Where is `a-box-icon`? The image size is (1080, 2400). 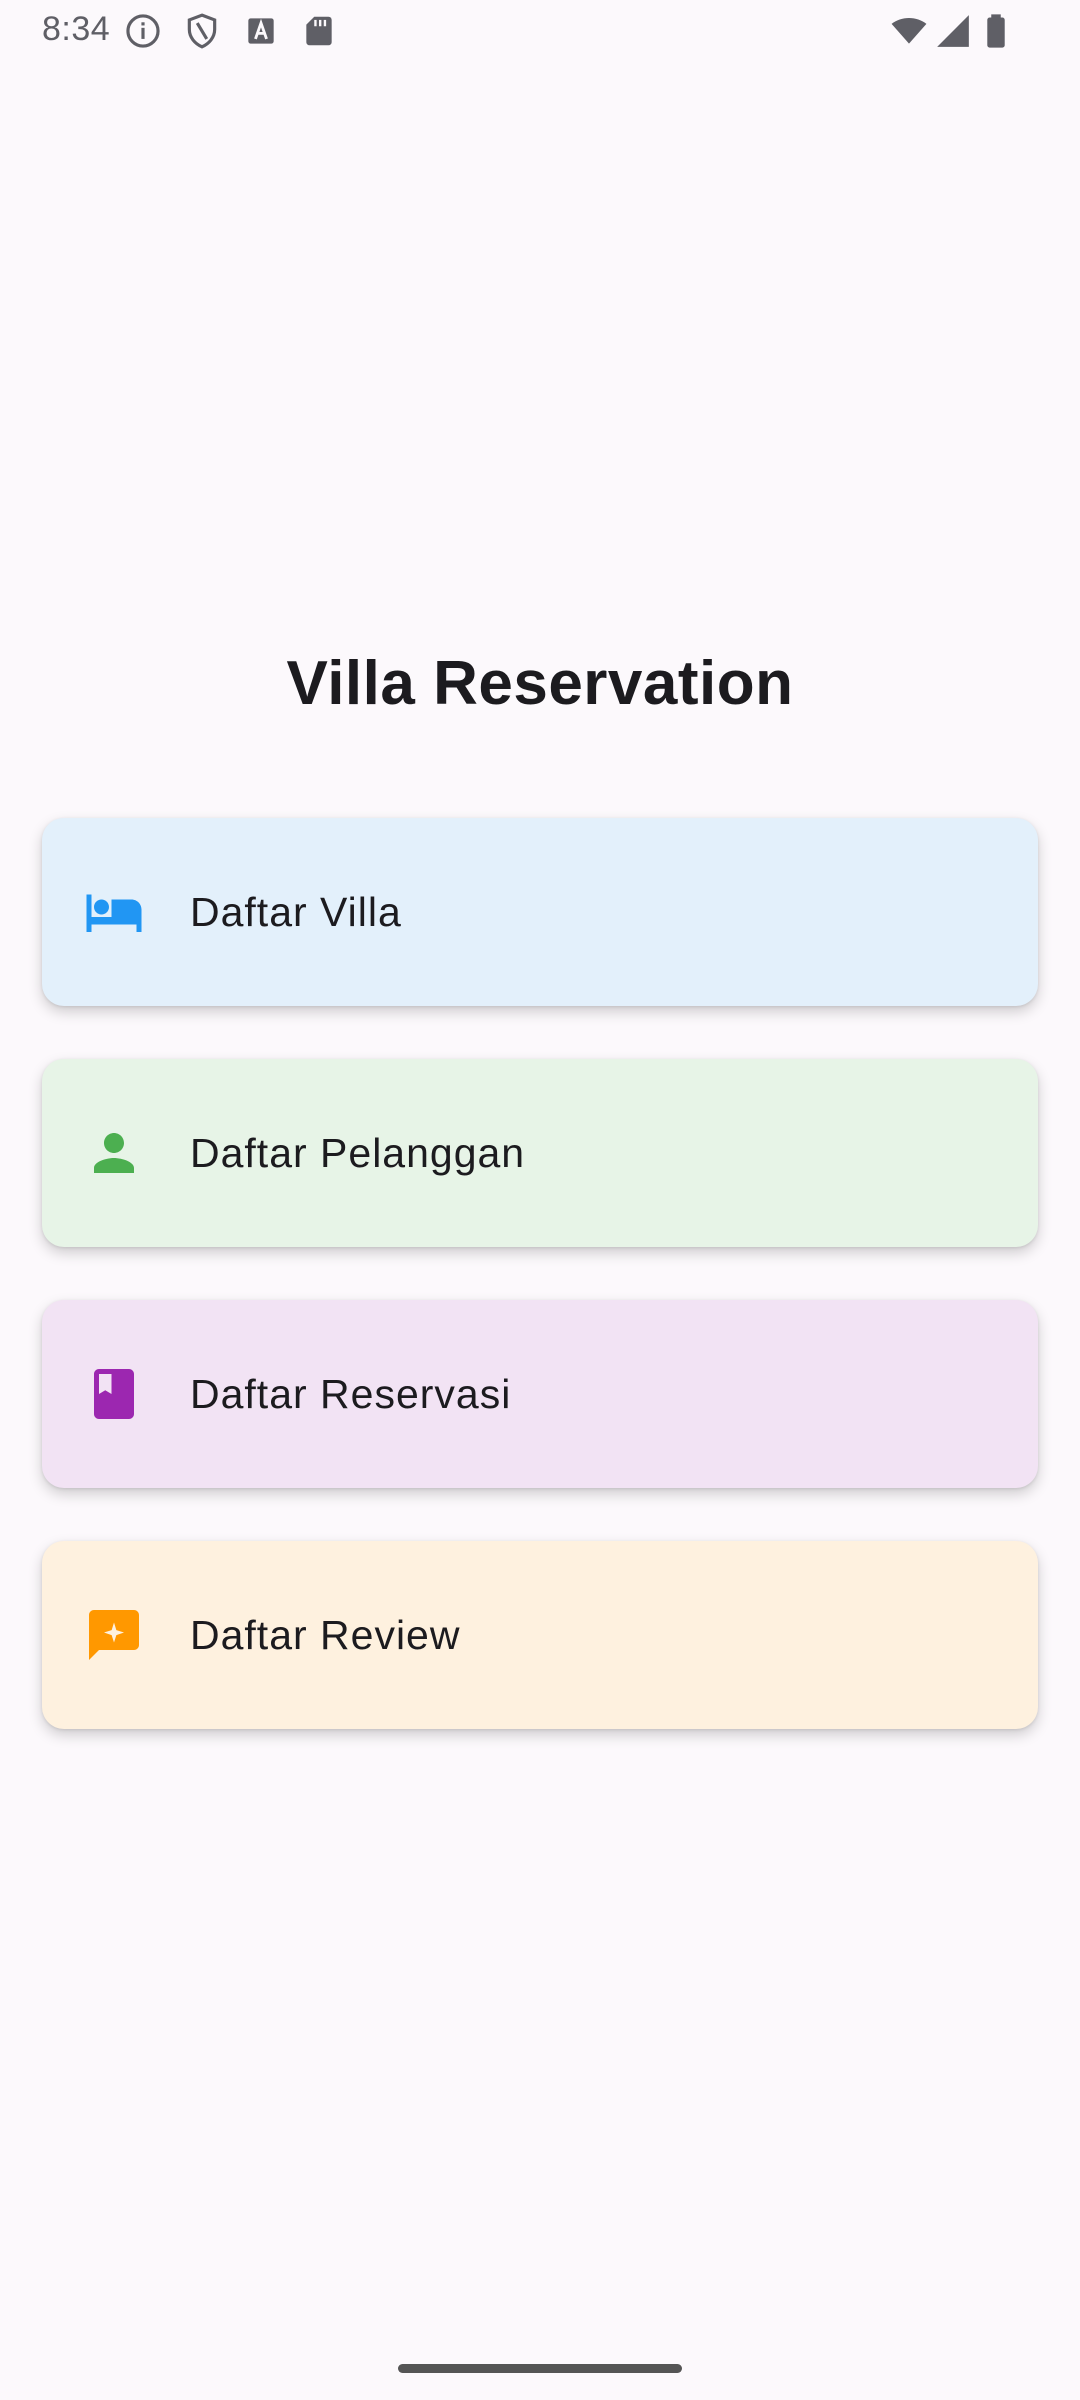
a-box-icon is located at coordinates (261, 31).